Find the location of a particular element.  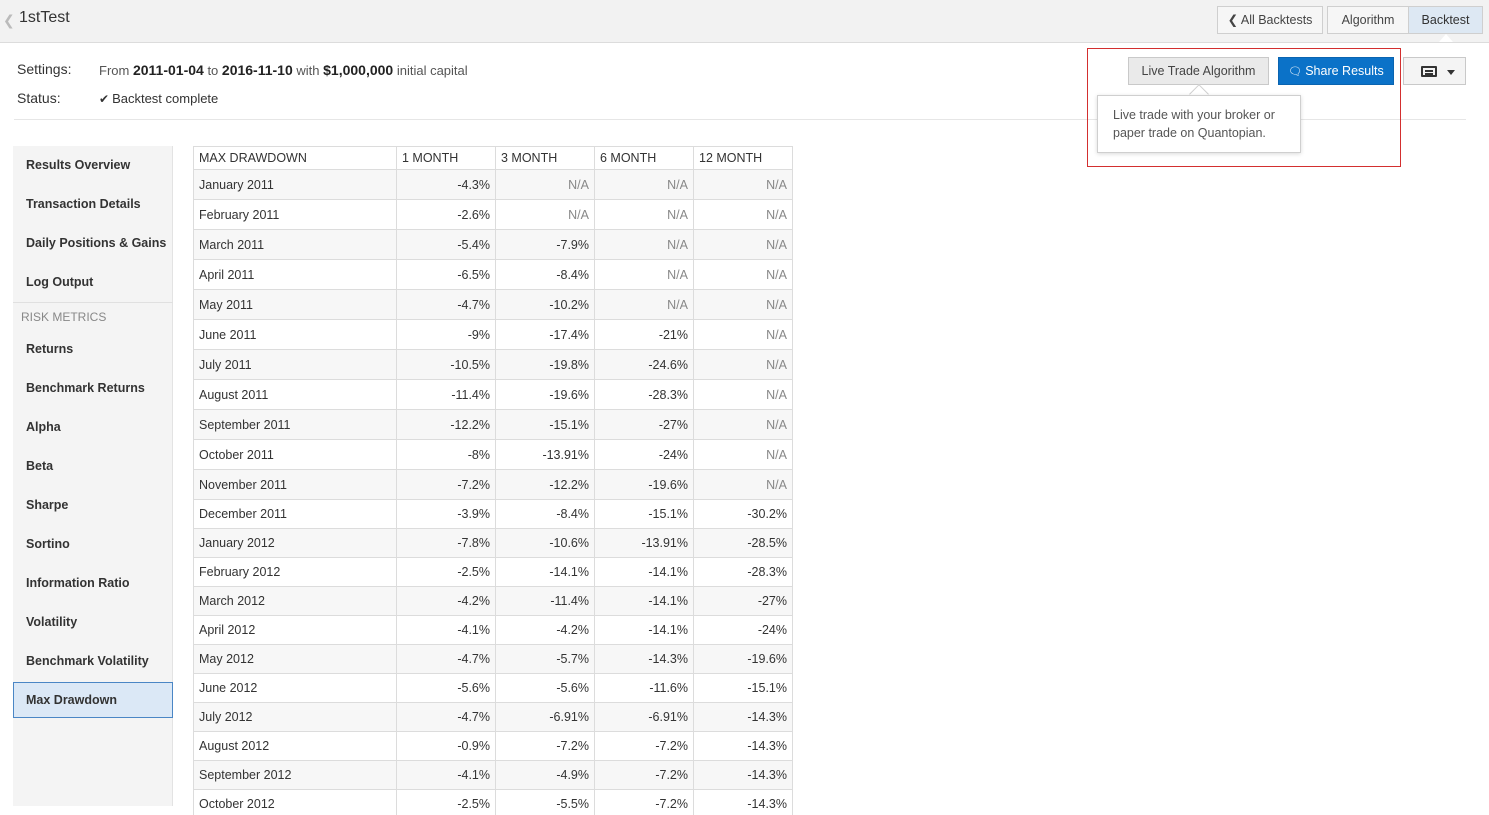

sidebar-item-results-overview: Results Overview is located at coordinates (93, 165).